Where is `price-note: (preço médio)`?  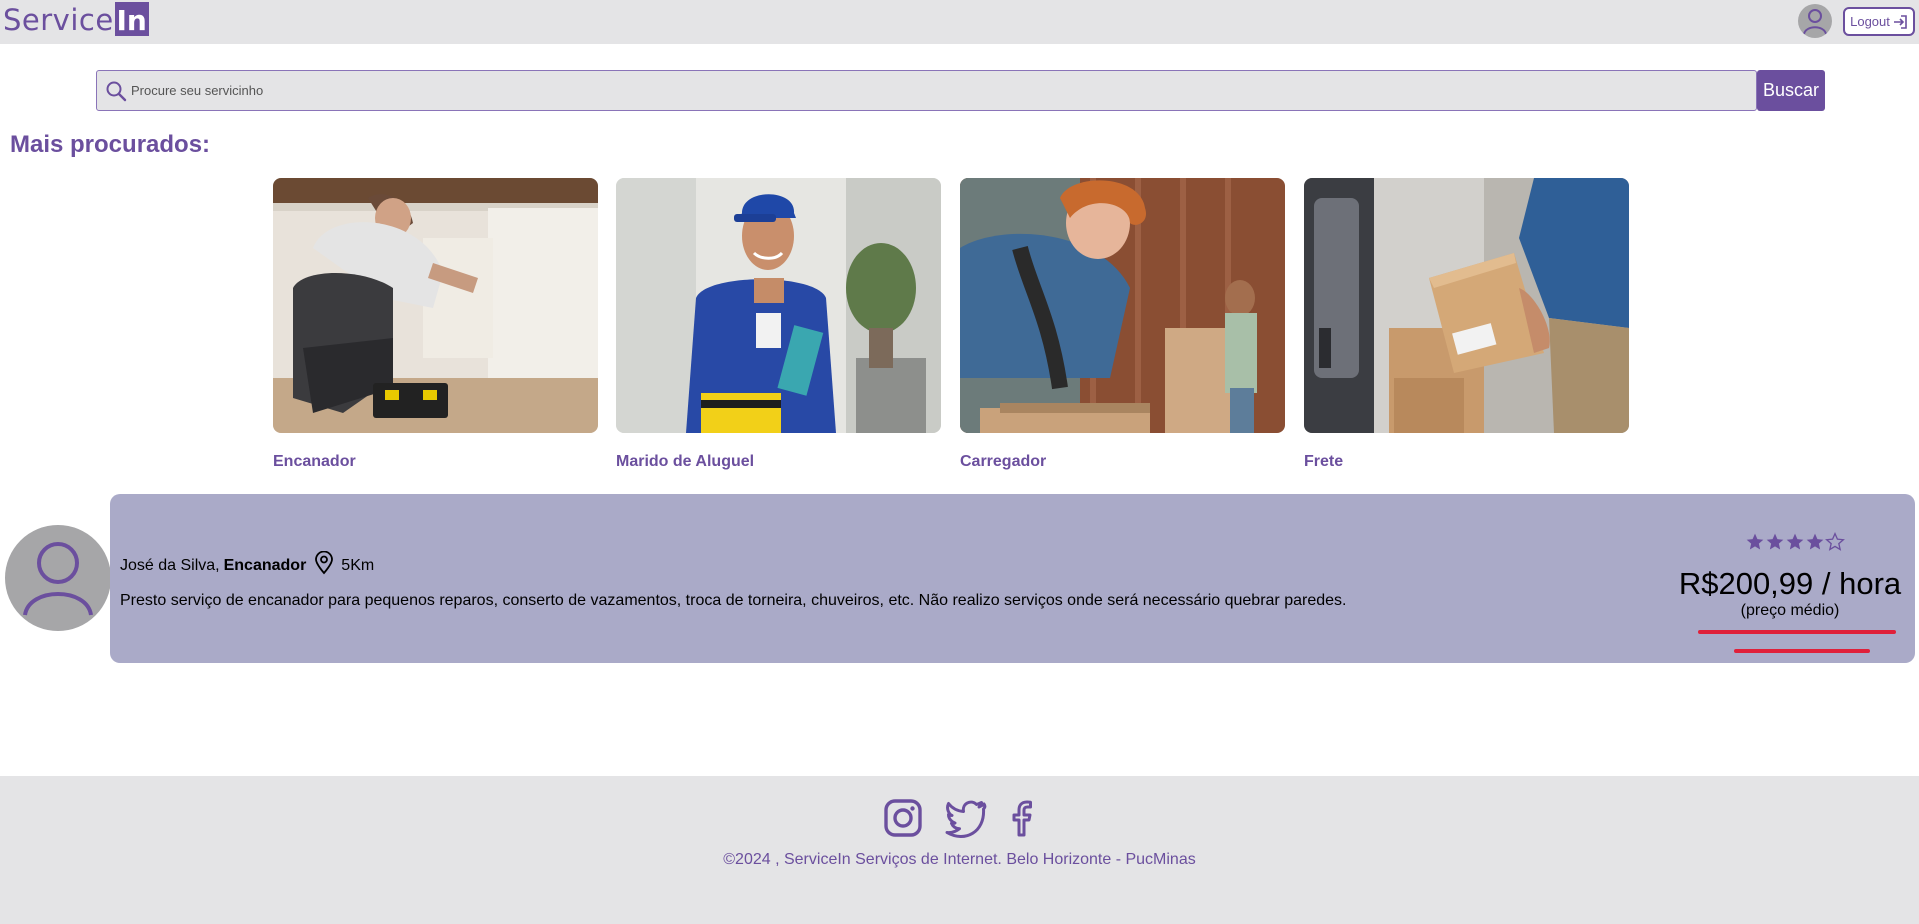
price-note: (preço médio) is located at coordinates (1790, 610).